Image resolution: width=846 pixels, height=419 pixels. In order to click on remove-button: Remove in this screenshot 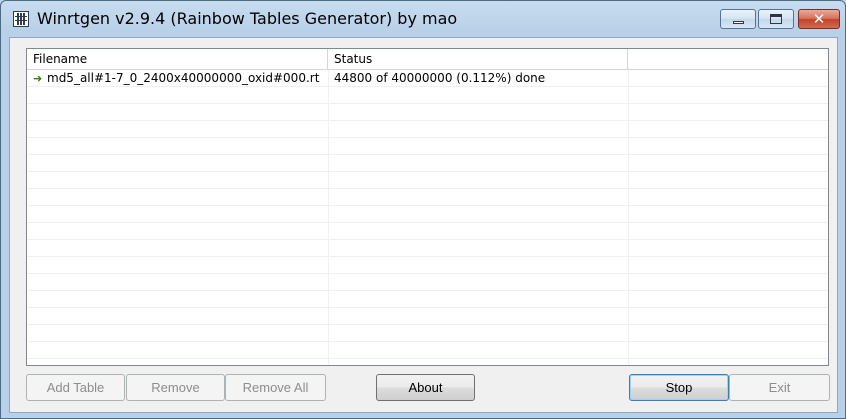, I will do `click(175, 387)`.